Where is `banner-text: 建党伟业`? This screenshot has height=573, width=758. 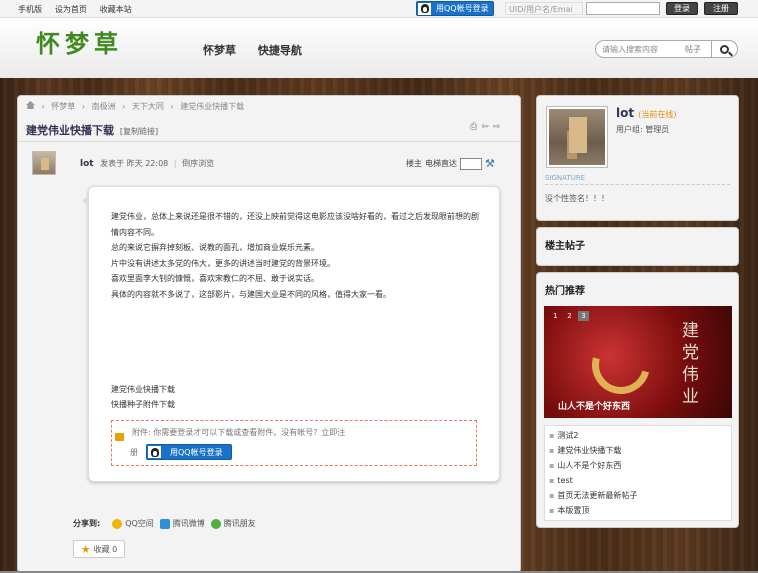 banner-text: 建党伟业 is located at coordinates (690, 364).